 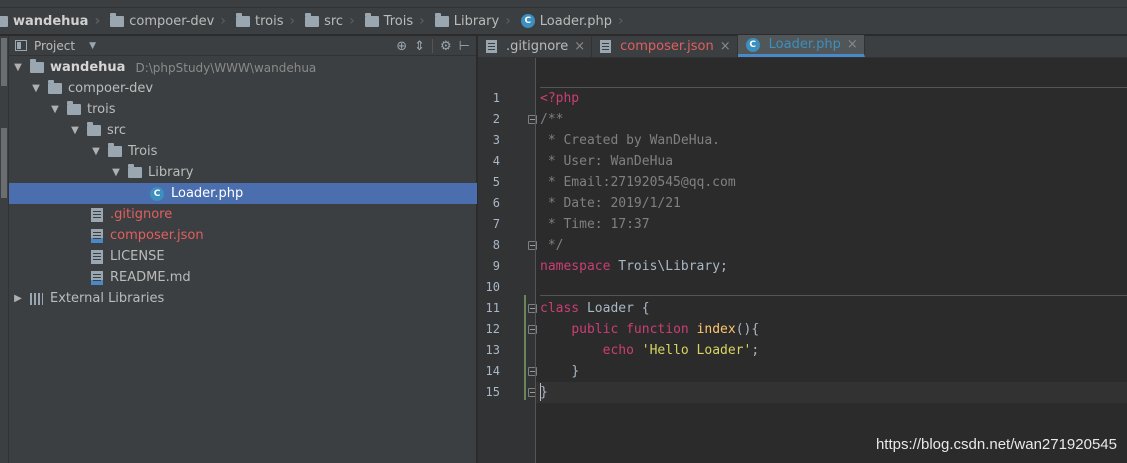 I want to click on breadcrumb-item-compoer-dev: compoer-dev ›, so click(x=167, y=21).